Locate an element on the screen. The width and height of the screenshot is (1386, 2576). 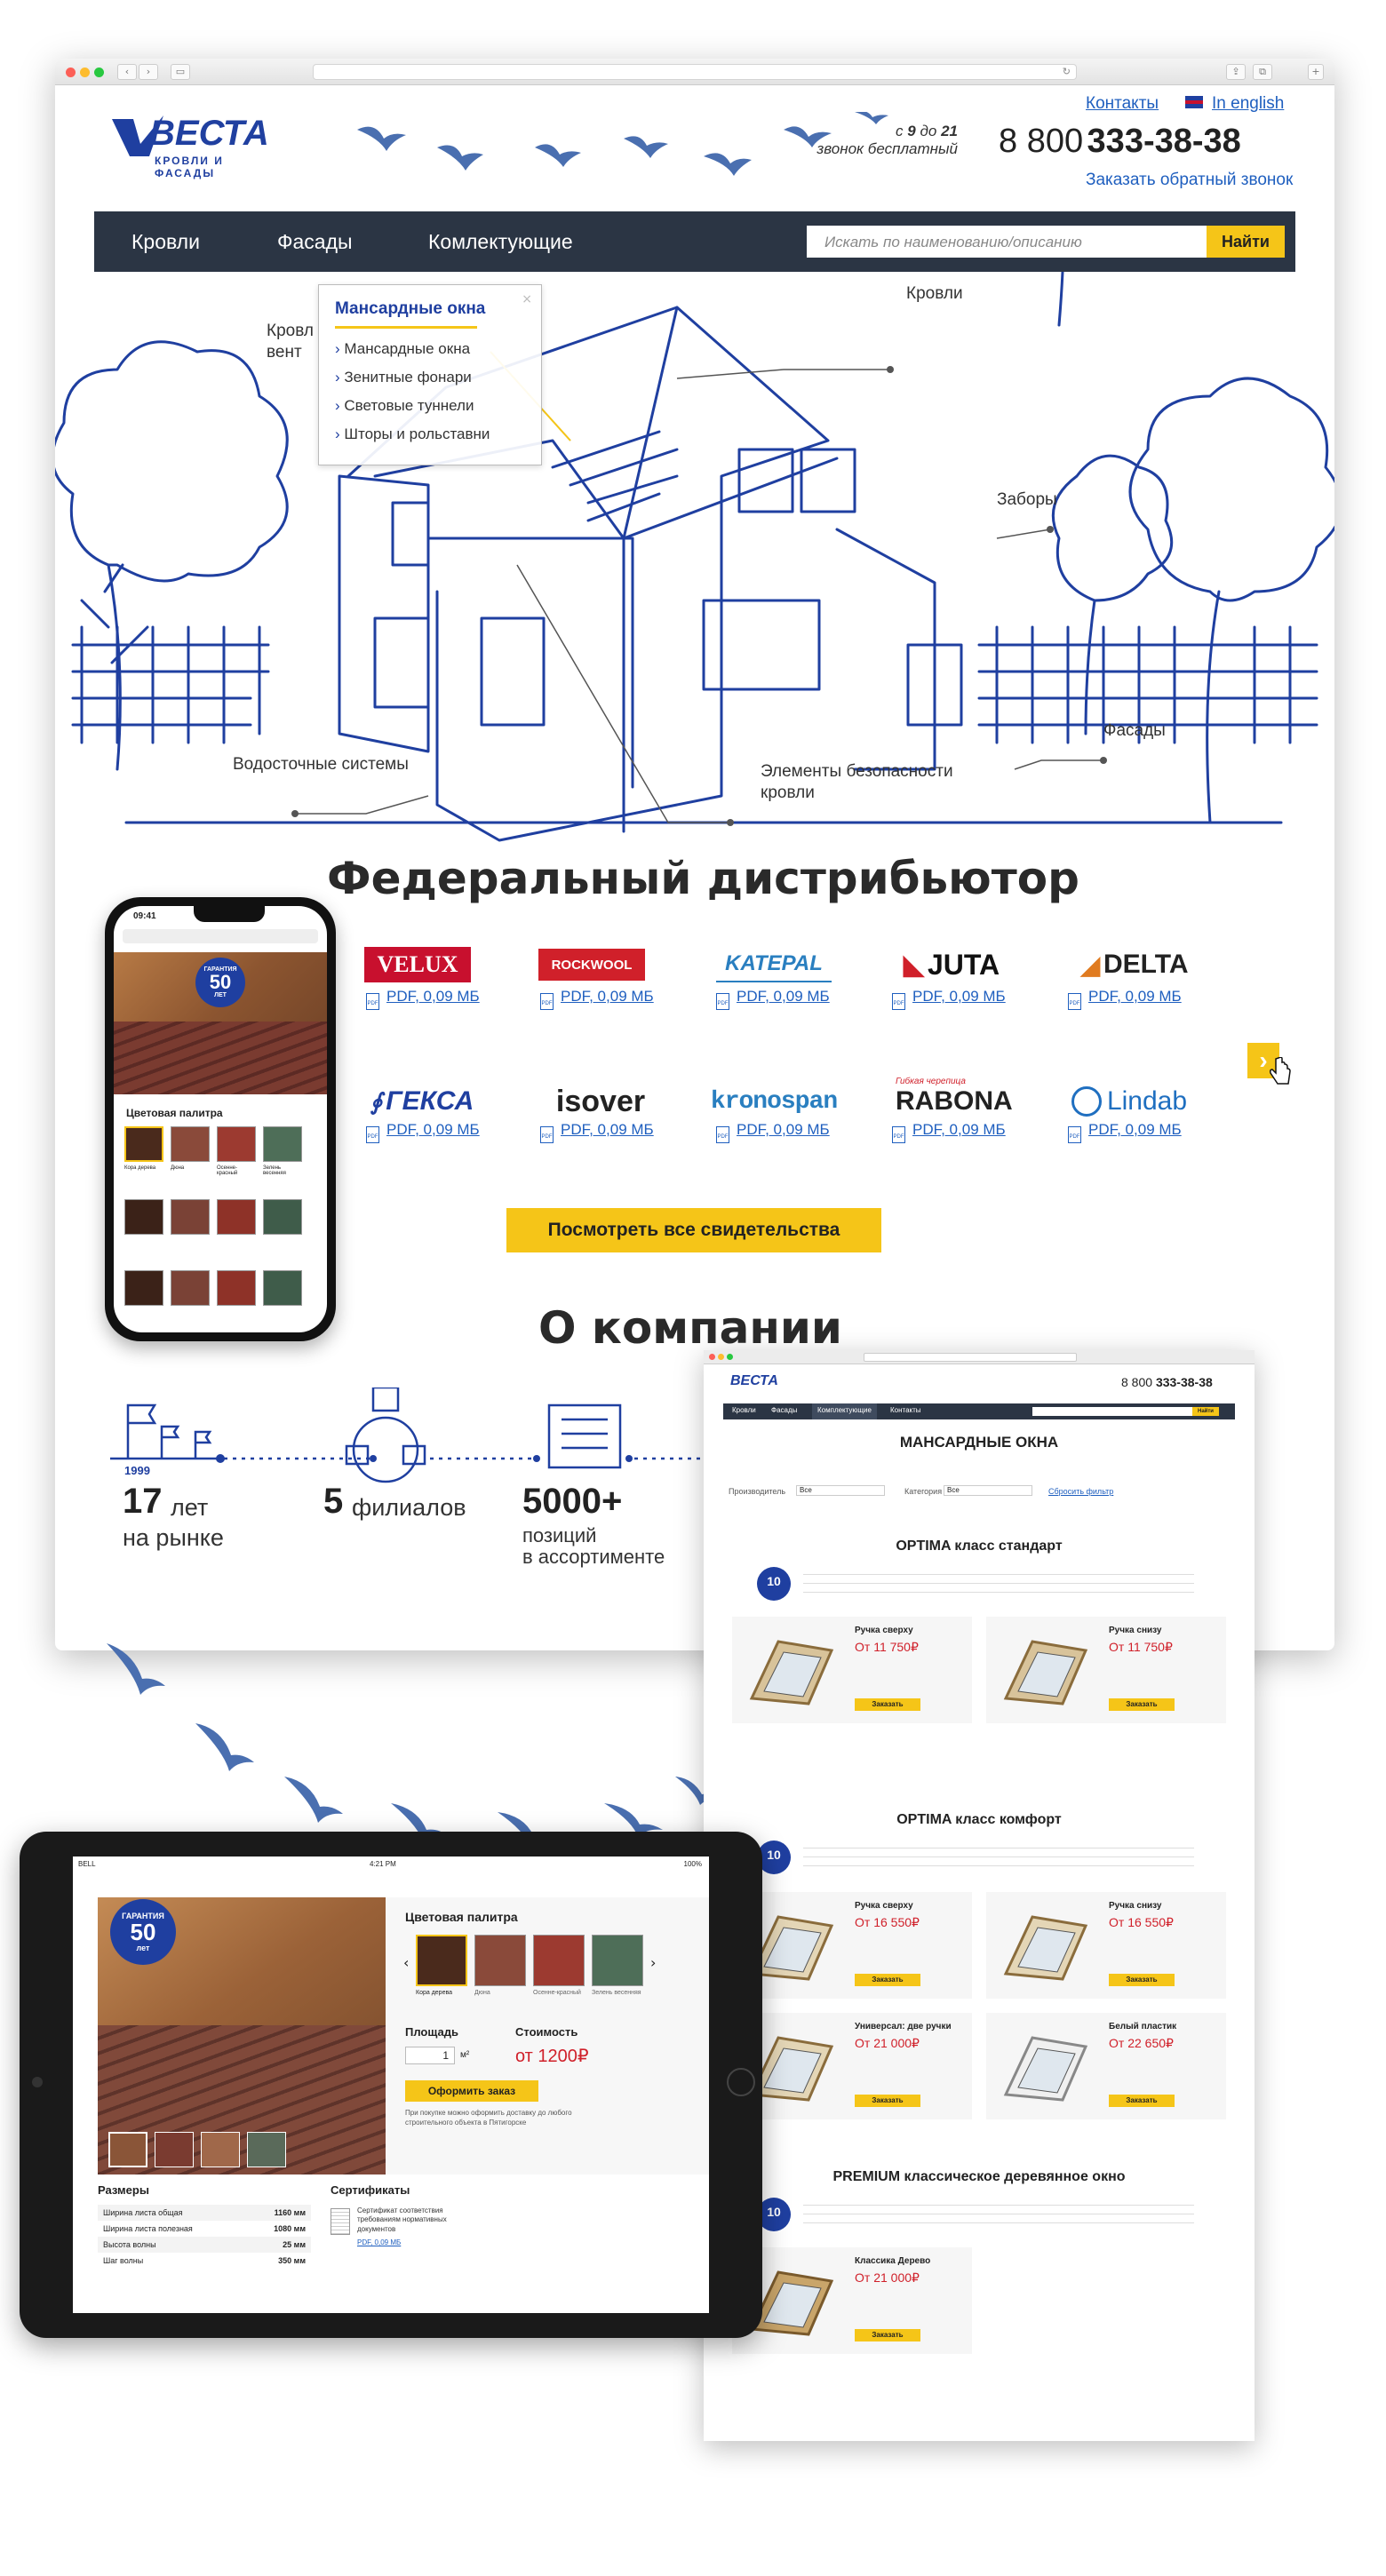
catalog-search-input is located at coordinates (1112, 1411).